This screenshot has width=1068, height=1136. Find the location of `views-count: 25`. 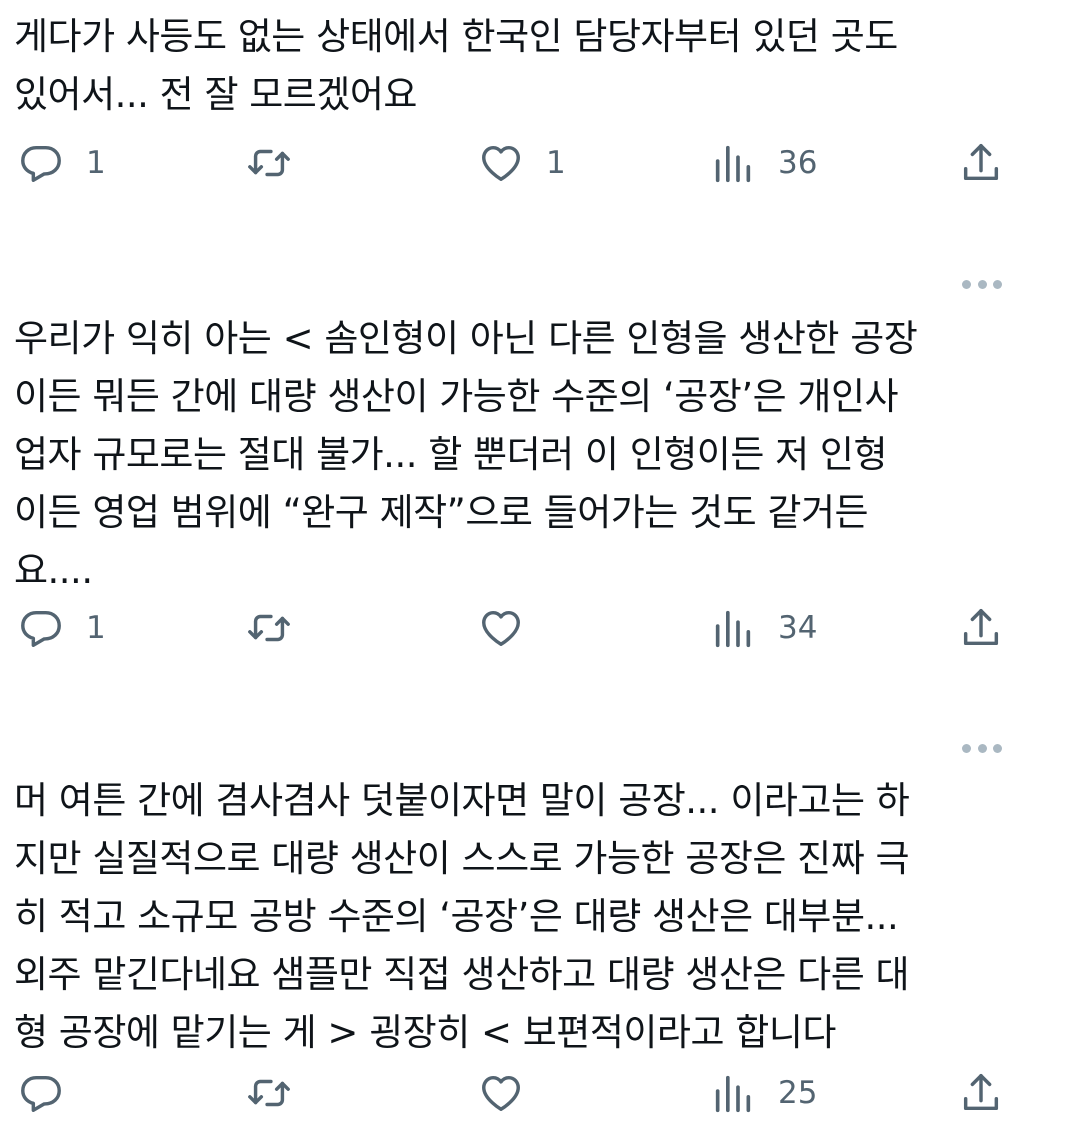

views-count: 25 is located at coordinates (798, 1093).